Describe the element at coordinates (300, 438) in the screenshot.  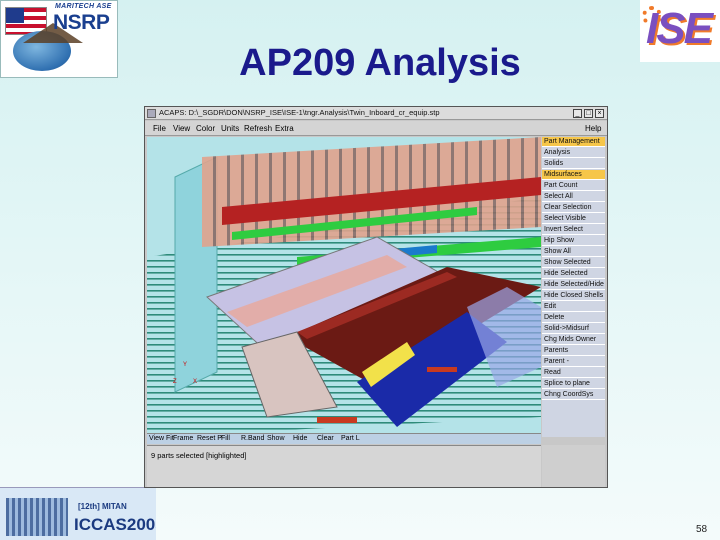
I see `toolbar-button: Hide` at that location.